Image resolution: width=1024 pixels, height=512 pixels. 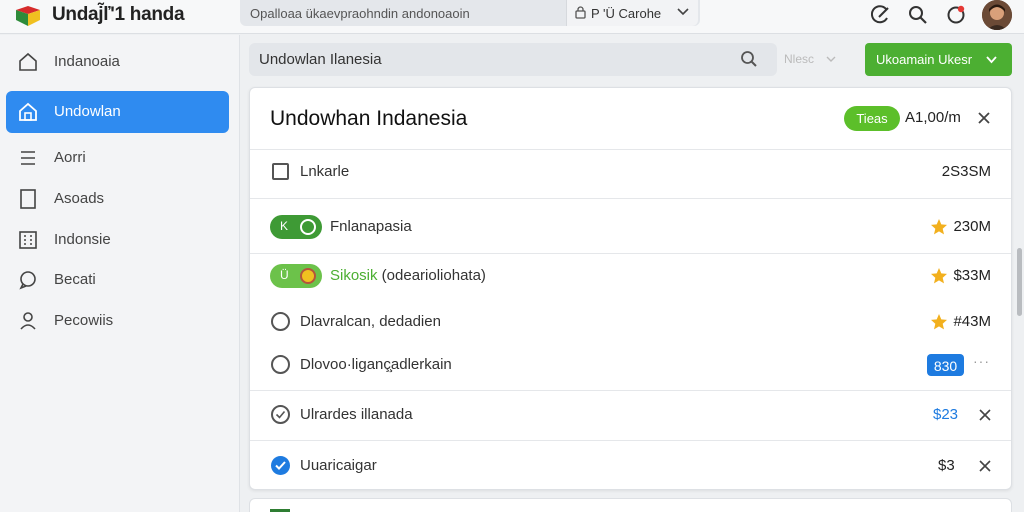 What do you see at coordinates (296, 276) in the screenshot?
I see `toggle-switch: Ü` at bounding box center [296, 276].